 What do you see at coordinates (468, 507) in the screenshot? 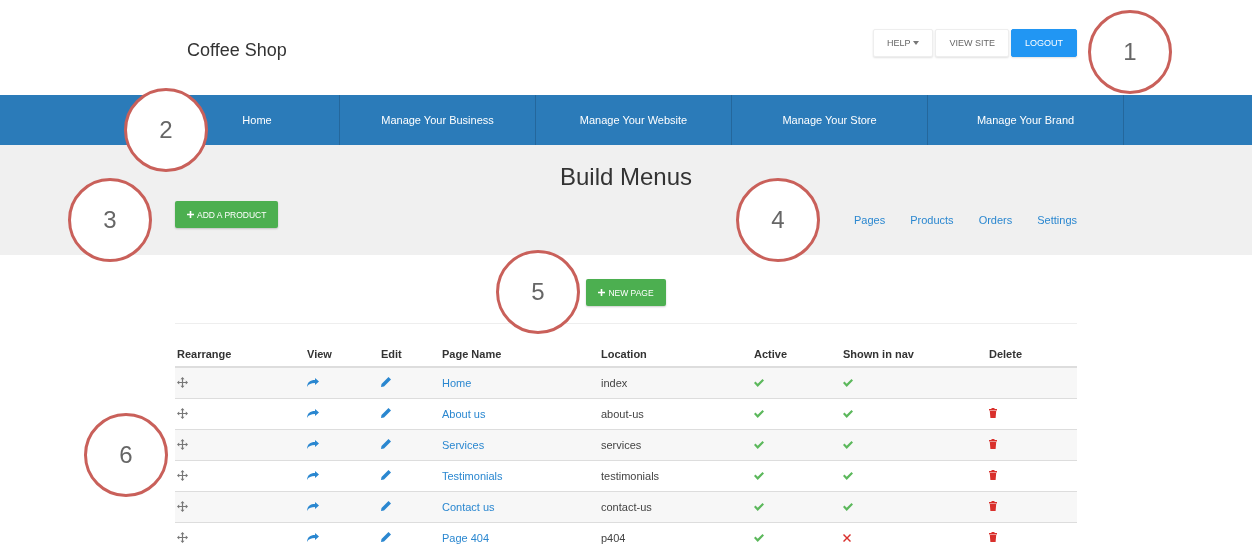
I see `page-name-link: Contact us` at bounding box center [468, 507].